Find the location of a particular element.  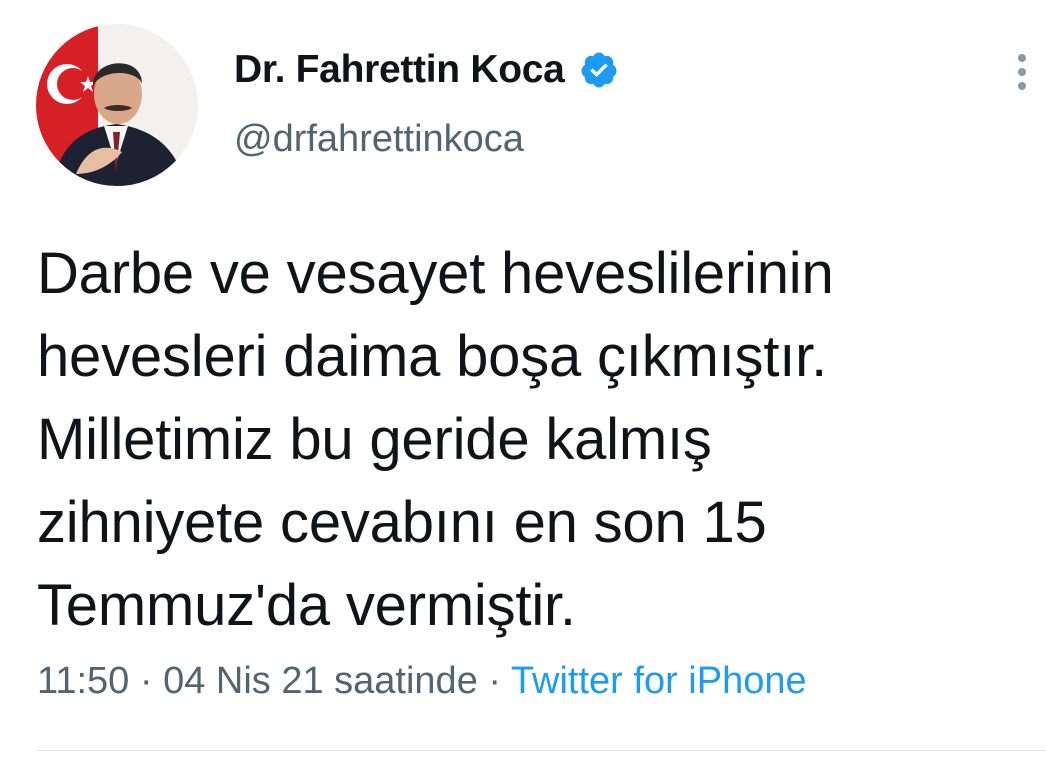

display-name: Dr. Fahrettin Koca is located at coordinates (399, 70).